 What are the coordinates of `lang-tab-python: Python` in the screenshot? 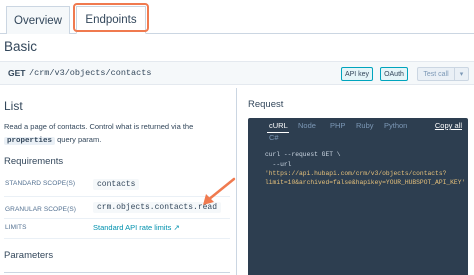 It's located at (395, 125).